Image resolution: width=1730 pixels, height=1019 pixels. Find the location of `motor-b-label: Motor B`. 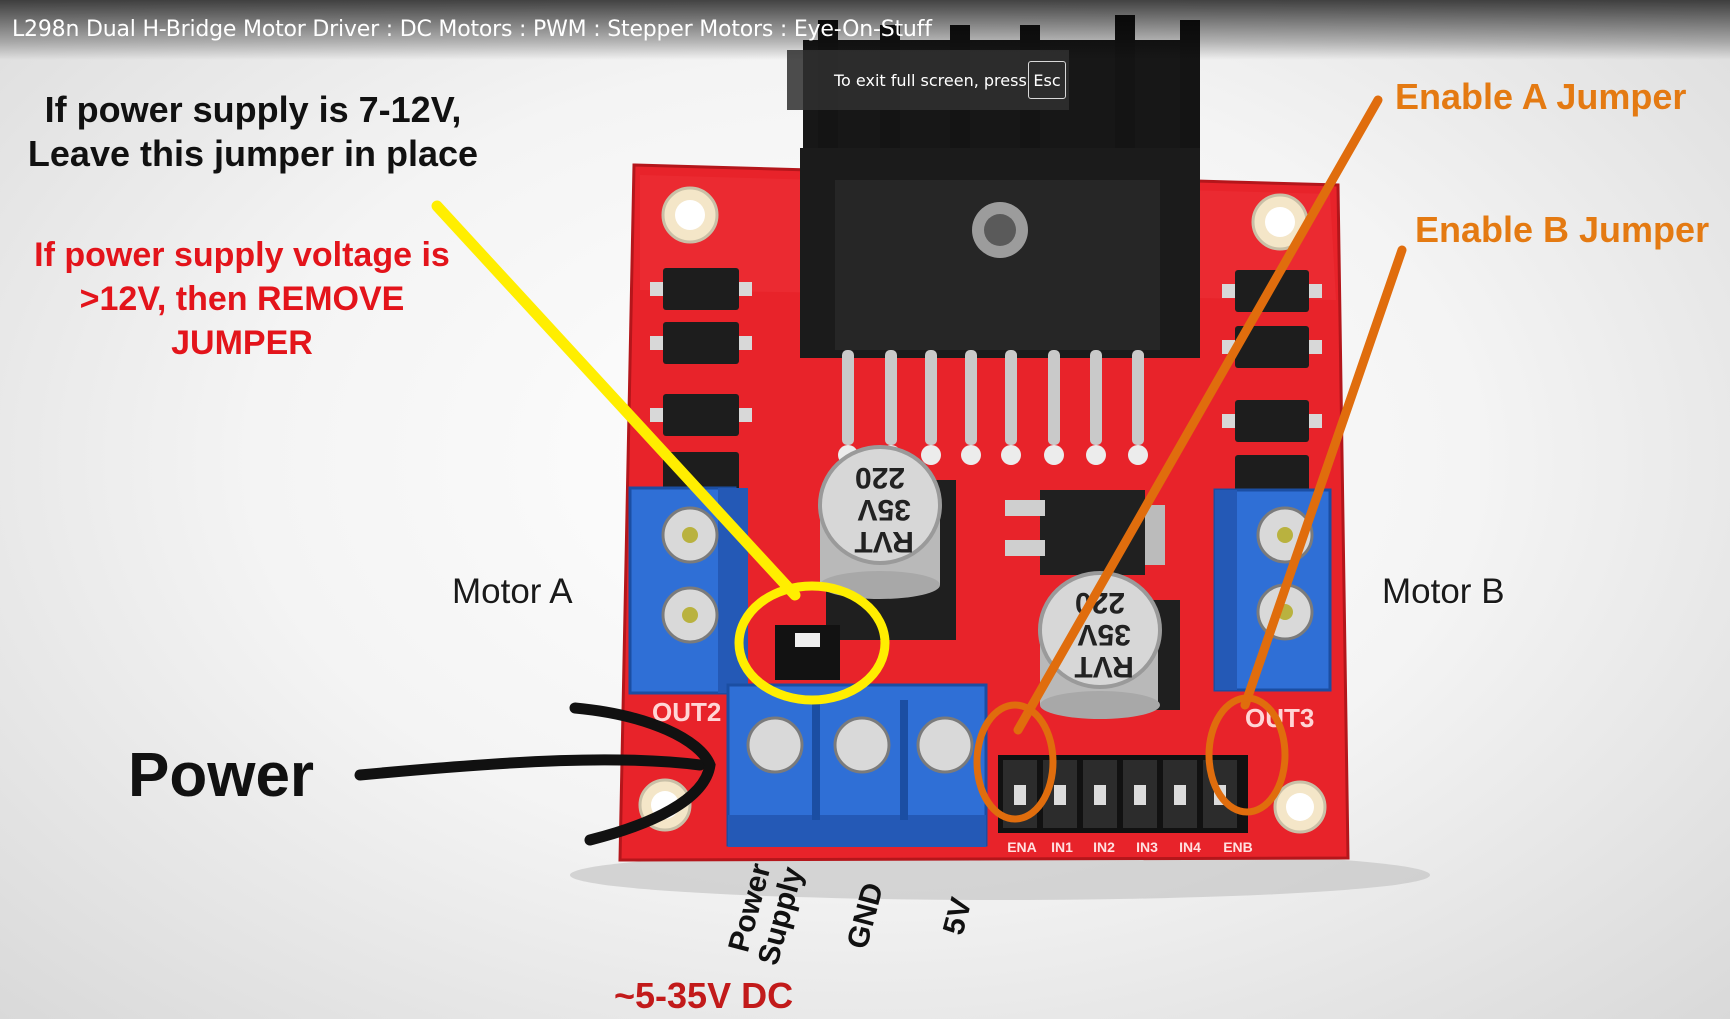

motor-b-label: Motor B is located at coordinates (1443, 591).